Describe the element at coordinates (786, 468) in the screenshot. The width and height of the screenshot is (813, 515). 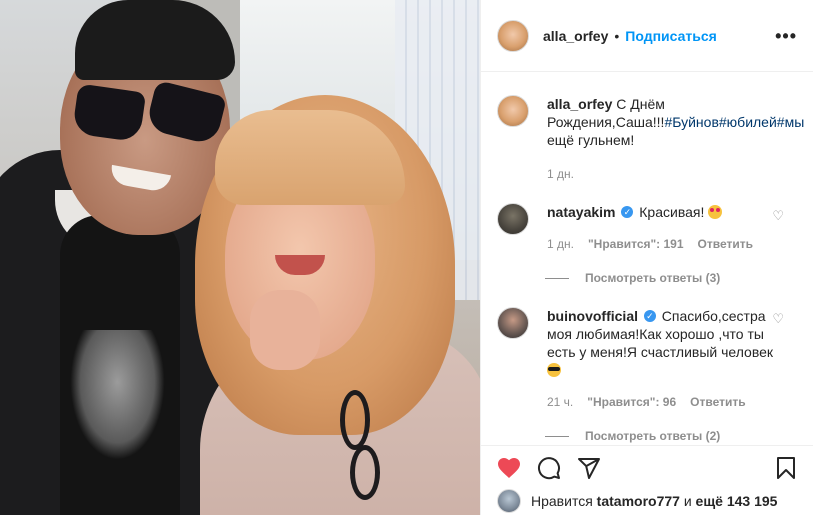
I see `bookmark-icon` at that location.